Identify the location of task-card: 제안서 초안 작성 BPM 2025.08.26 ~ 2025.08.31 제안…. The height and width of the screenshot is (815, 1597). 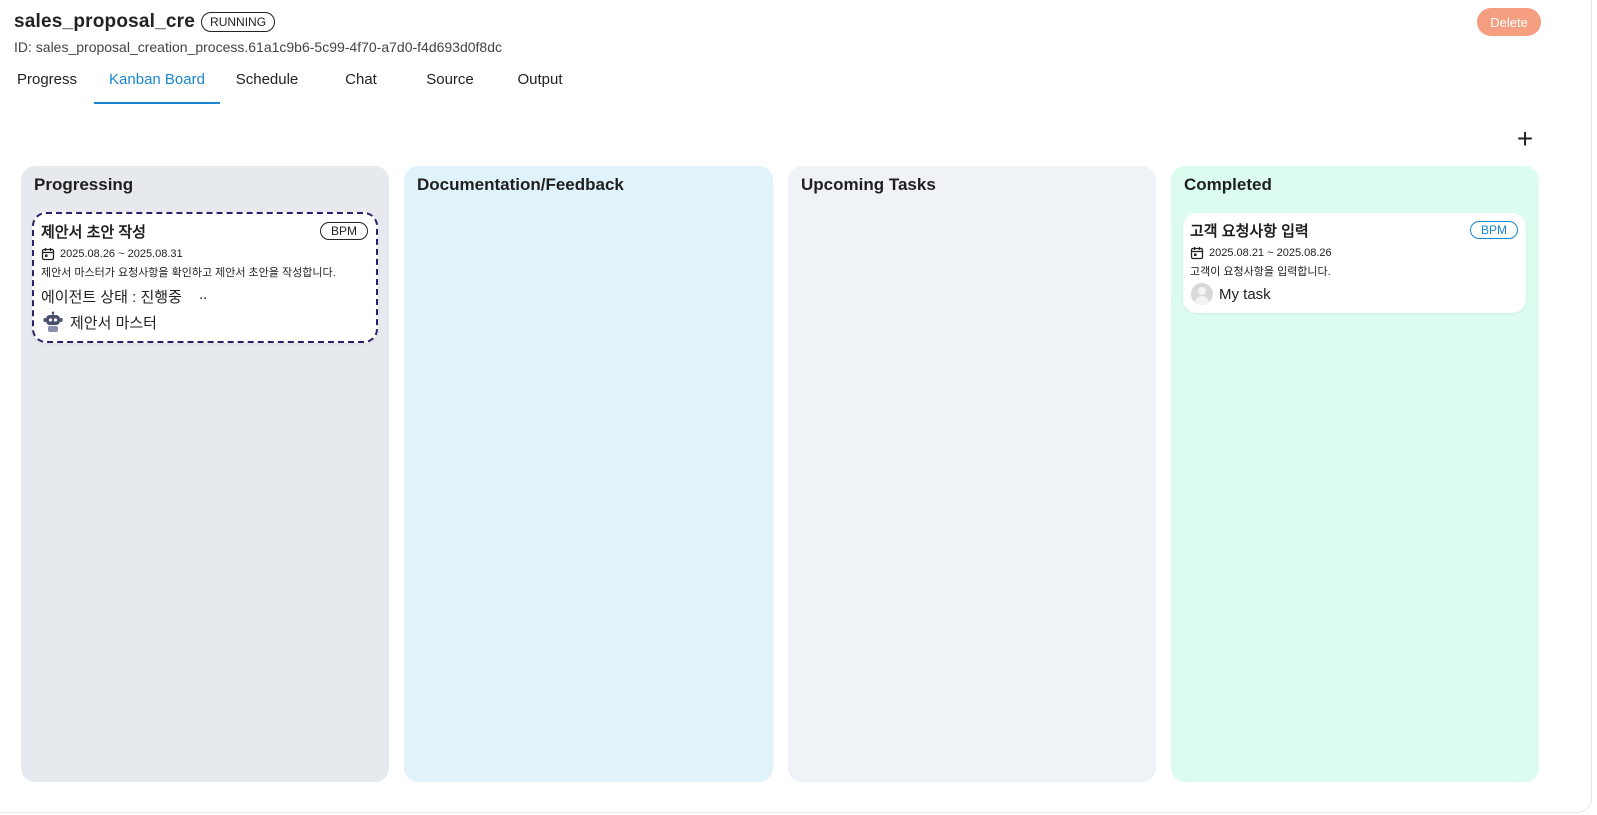
(205, 277).